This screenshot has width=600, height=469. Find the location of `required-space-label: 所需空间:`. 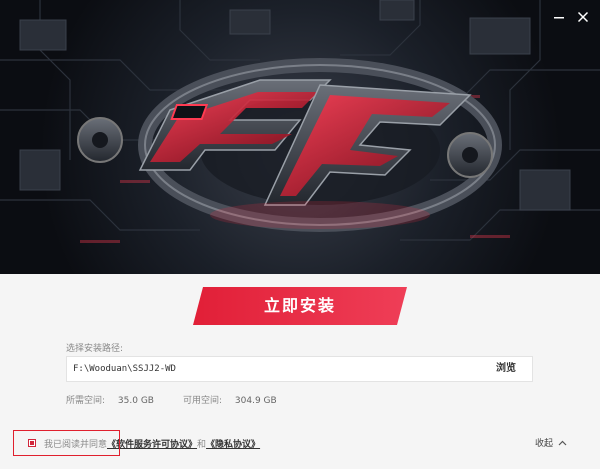

required-space-label: 所需空间: is located at coordinates (86, 401).